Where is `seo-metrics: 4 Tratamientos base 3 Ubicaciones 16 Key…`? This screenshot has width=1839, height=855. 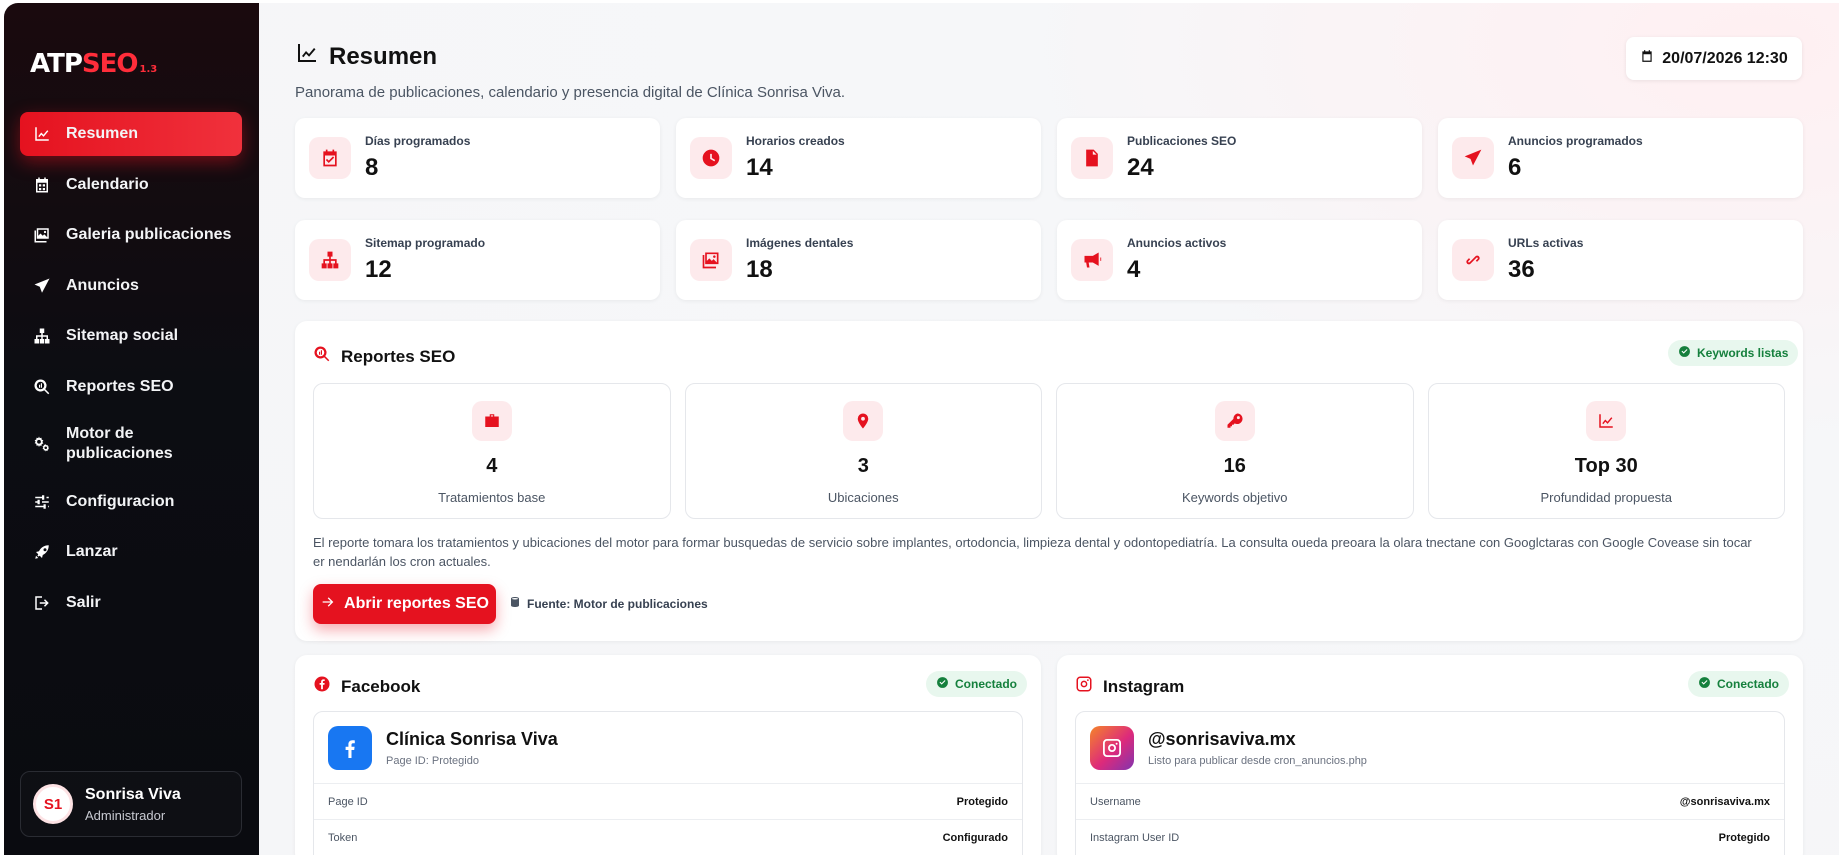 seo-metrics: 4 Tratamientos base 3 Ubicaciones 16 Key… is located at coordinates (1049, 451).